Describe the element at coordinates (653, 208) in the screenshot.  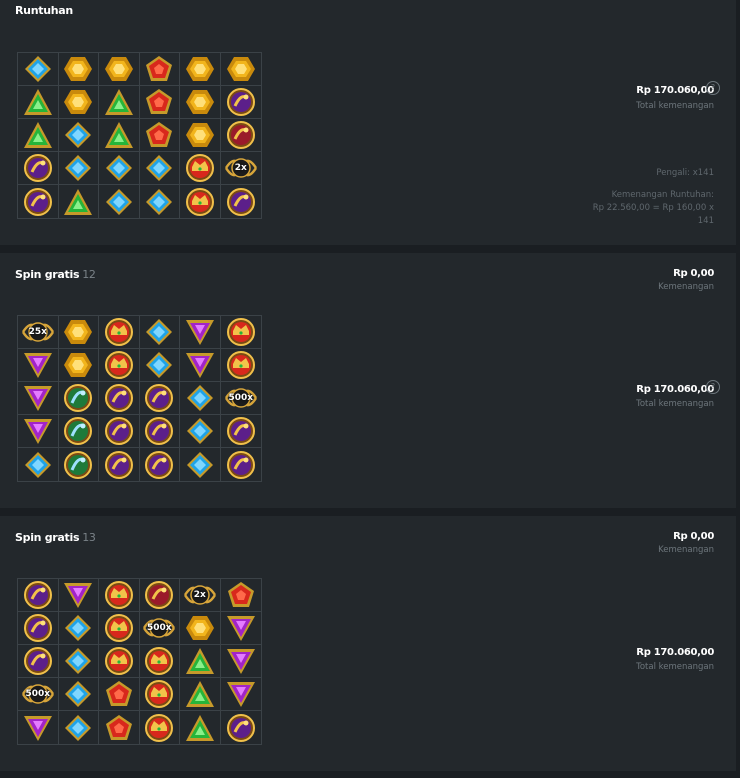
I see `cascade-win-formula: Rp 22.560,00 = Rp 160,00 x` at that location.